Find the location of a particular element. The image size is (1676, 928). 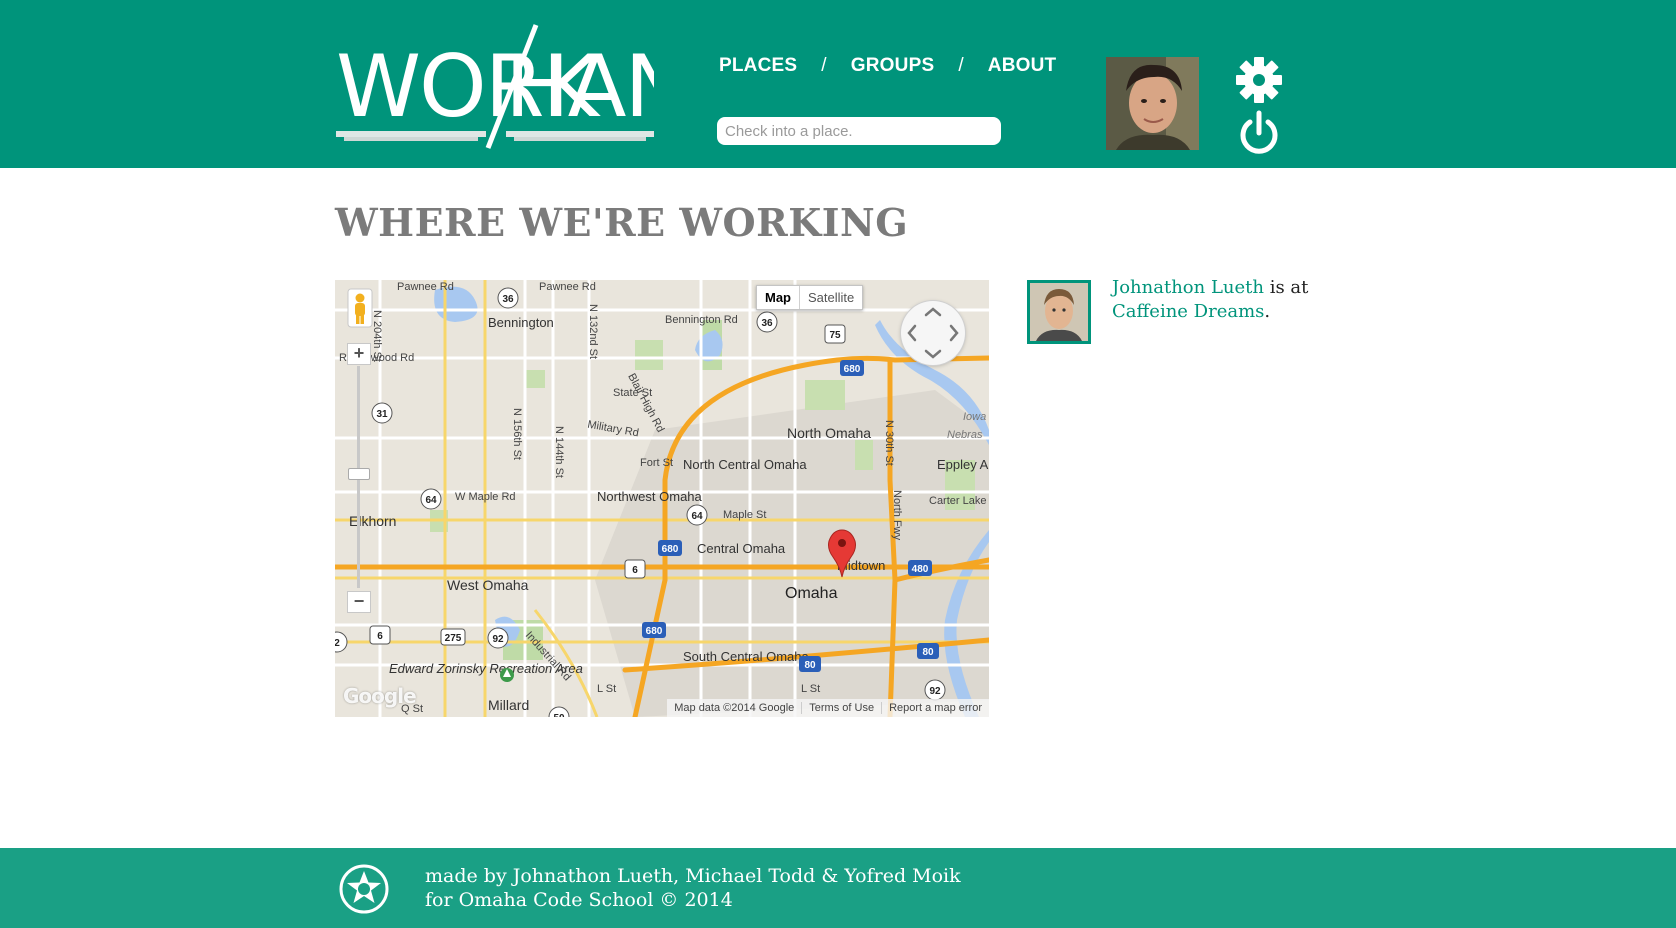

page-title: WHERE WE'RE WORKING is located at coordinates (622, 222).